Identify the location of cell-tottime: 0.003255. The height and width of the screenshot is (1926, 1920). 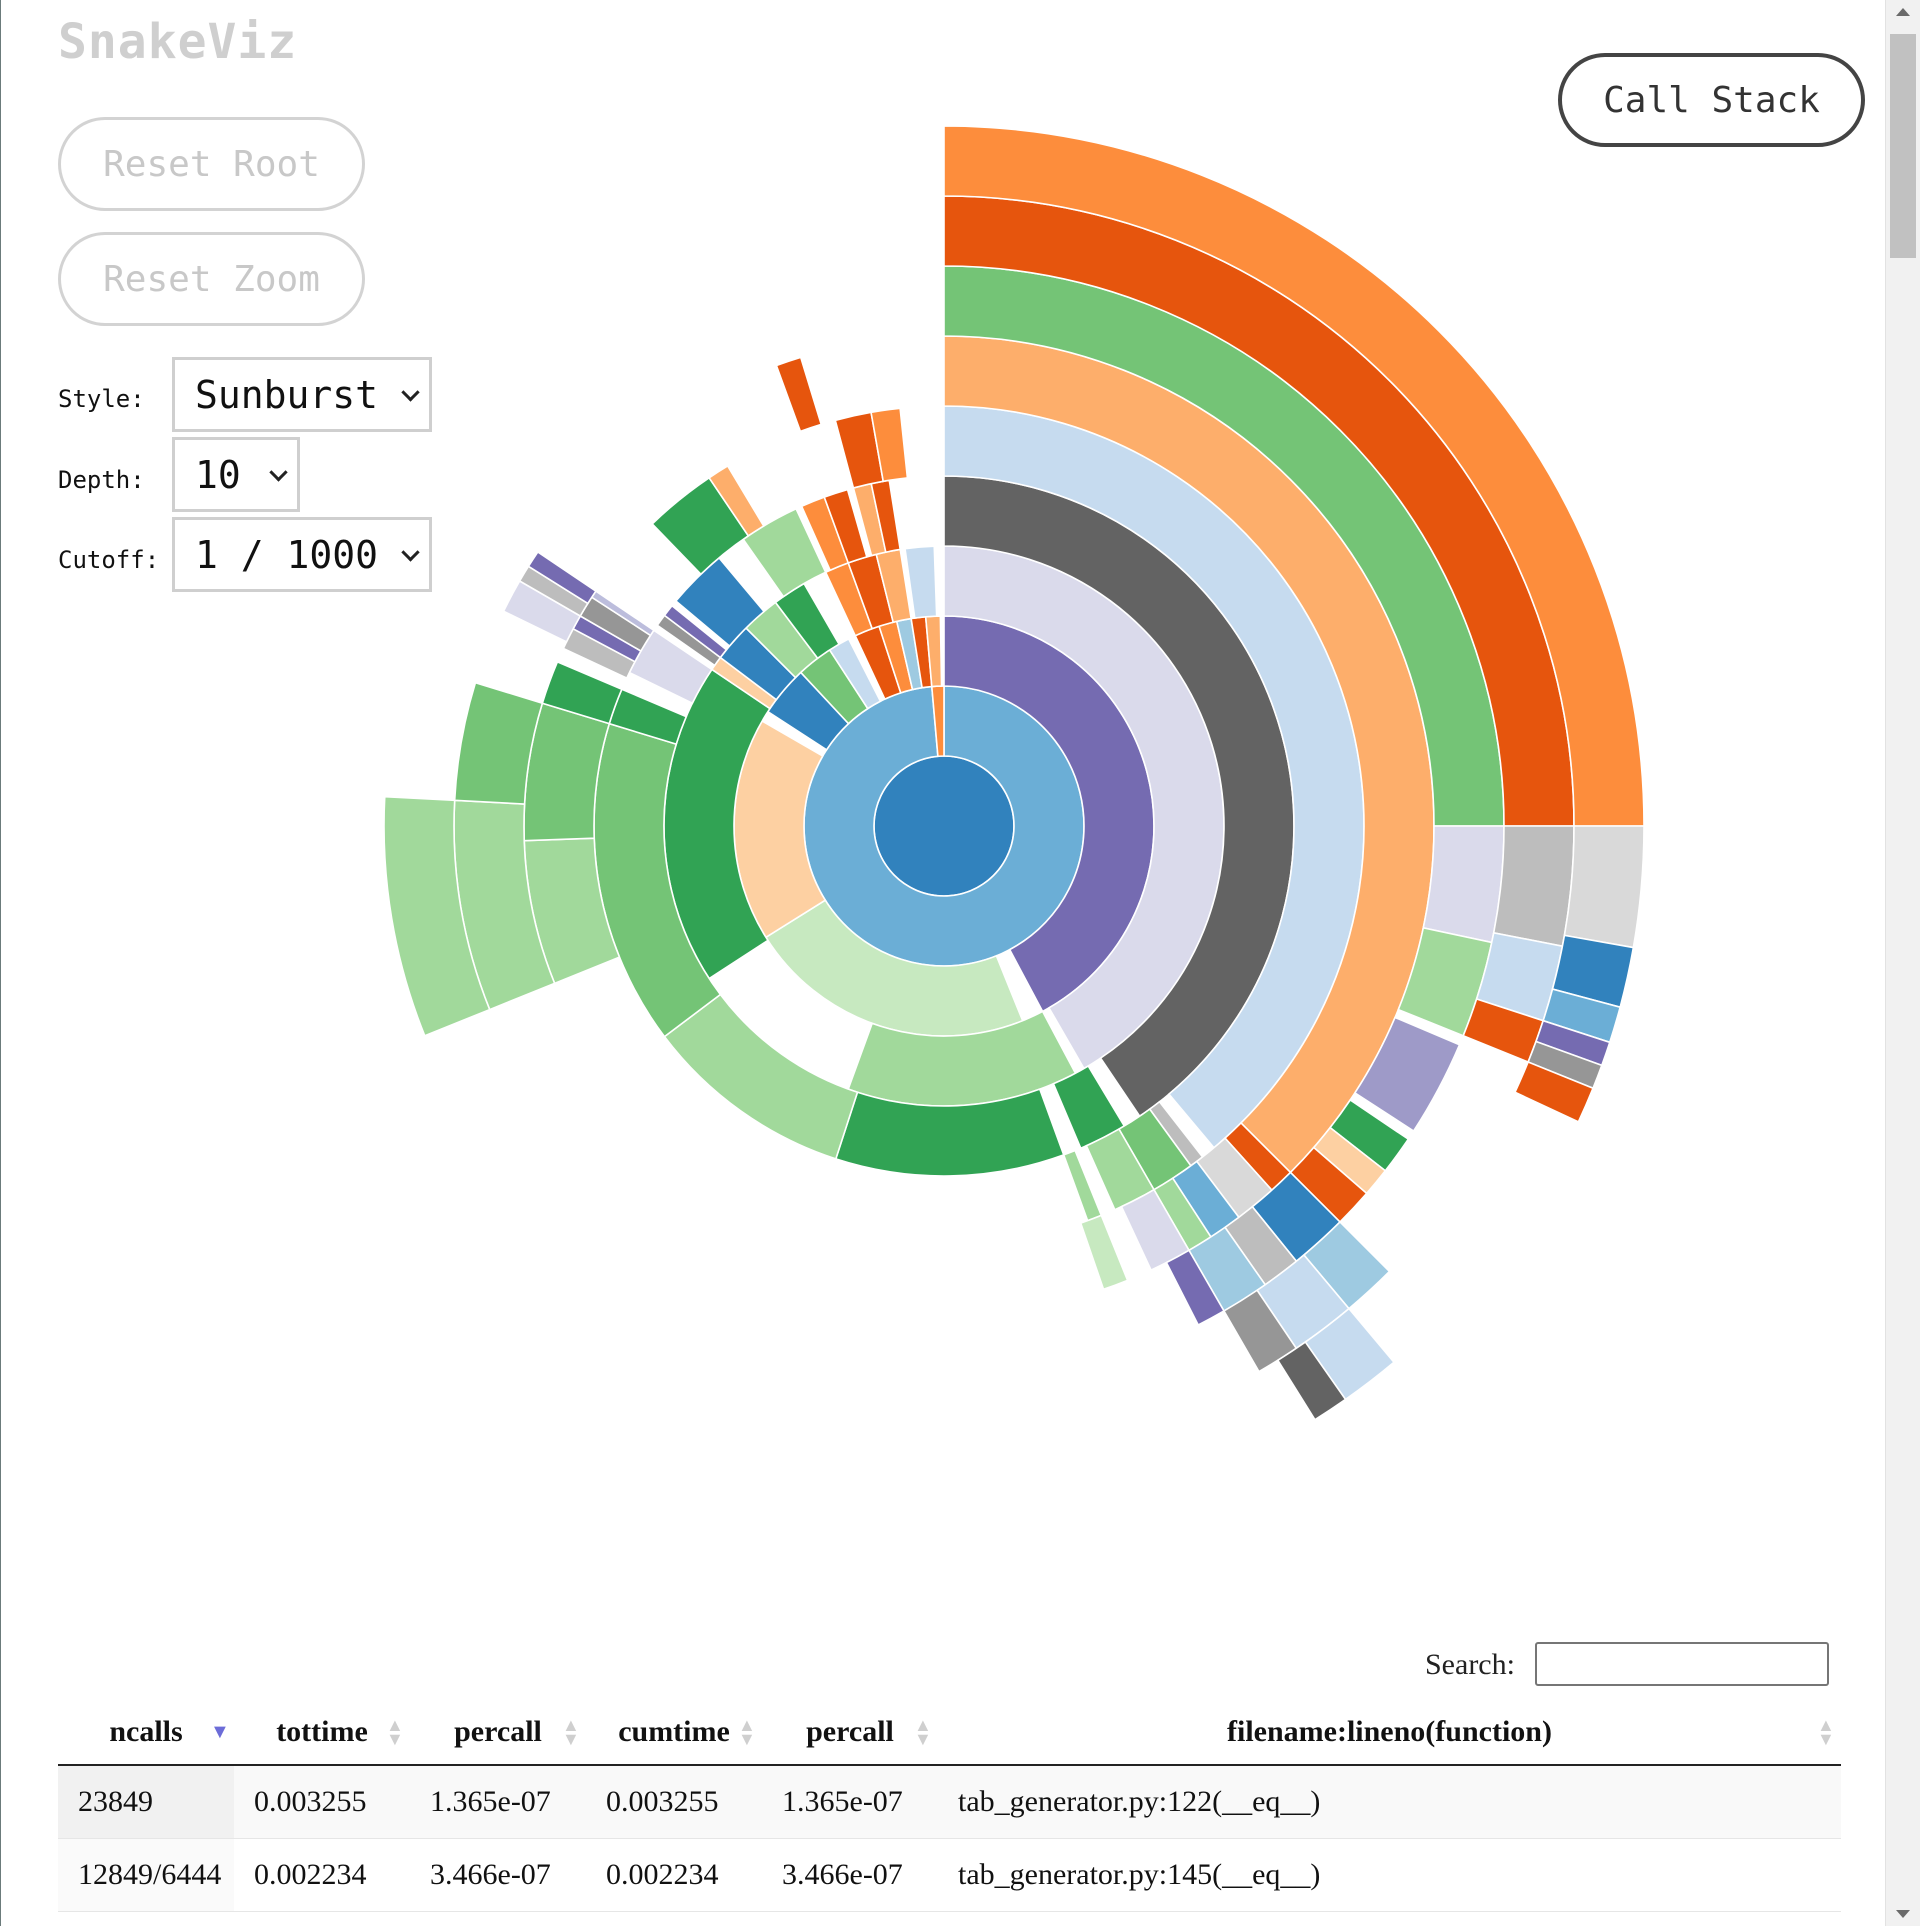
(322, 1802).